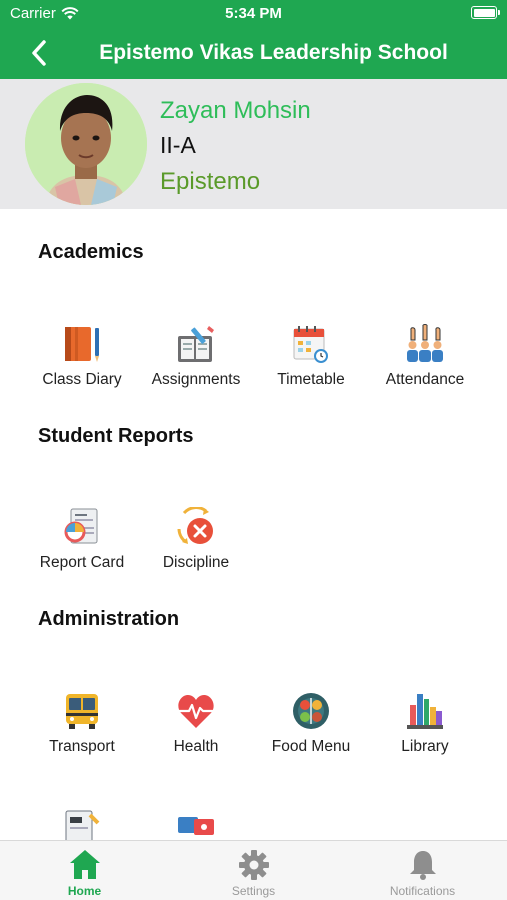  What do you see at coordinates (82, 547) in the screenshot?
I see `tile-report-card: Report Card` at bounding box center [82, 547].